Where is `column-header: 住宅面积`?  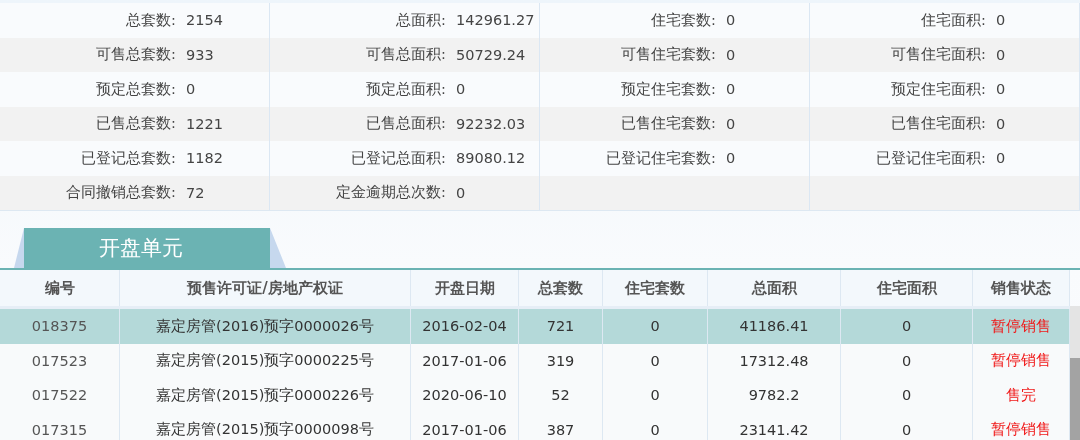
column-header: 住宅面积 is located at coordinates (907, 288).